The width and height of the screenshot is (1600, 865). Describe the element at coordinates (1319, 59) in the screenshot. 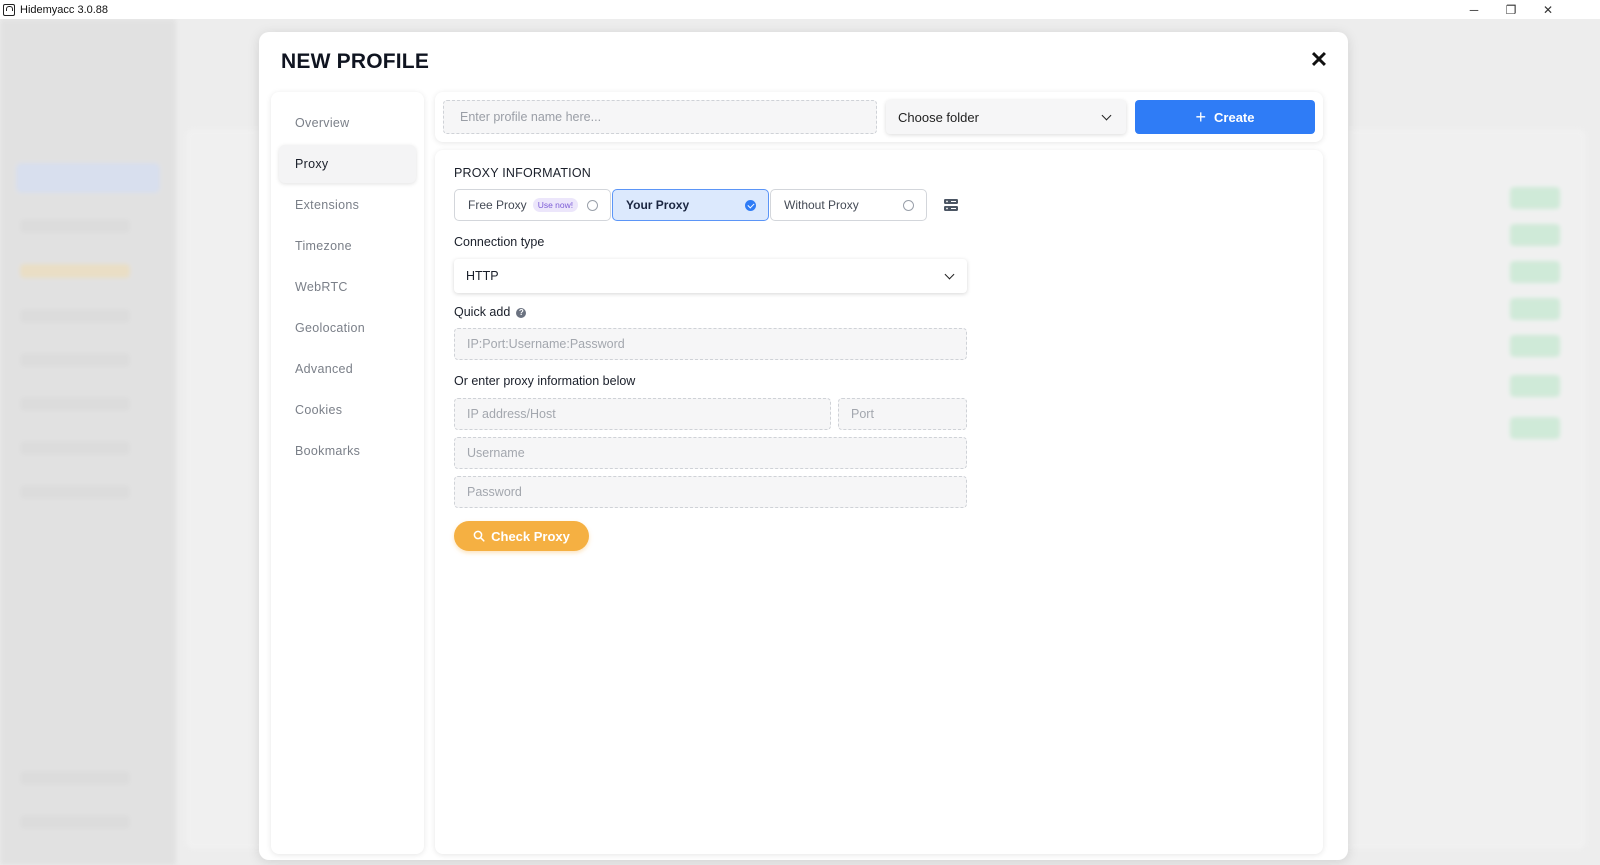

I see `close-modal-button: ✕` at that location.